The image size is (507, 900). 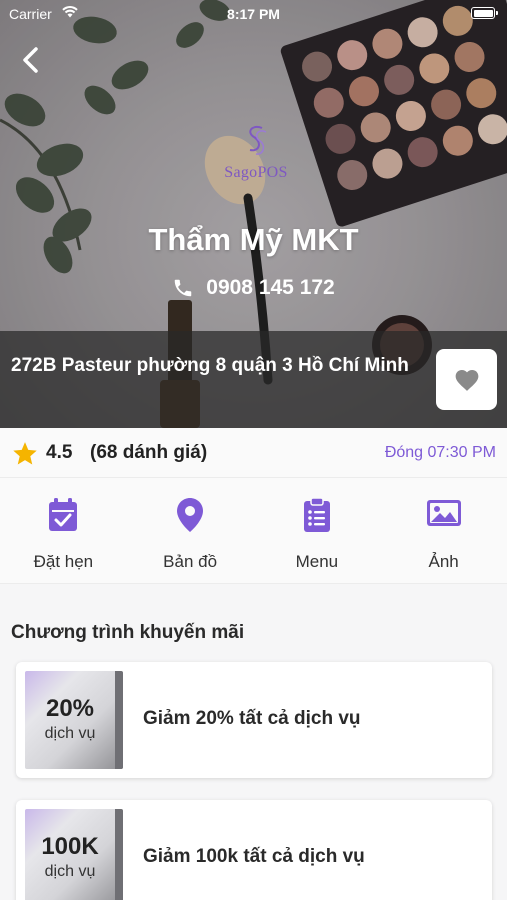 I want to click on chevron-left-icon, so click(x=30, y=60).